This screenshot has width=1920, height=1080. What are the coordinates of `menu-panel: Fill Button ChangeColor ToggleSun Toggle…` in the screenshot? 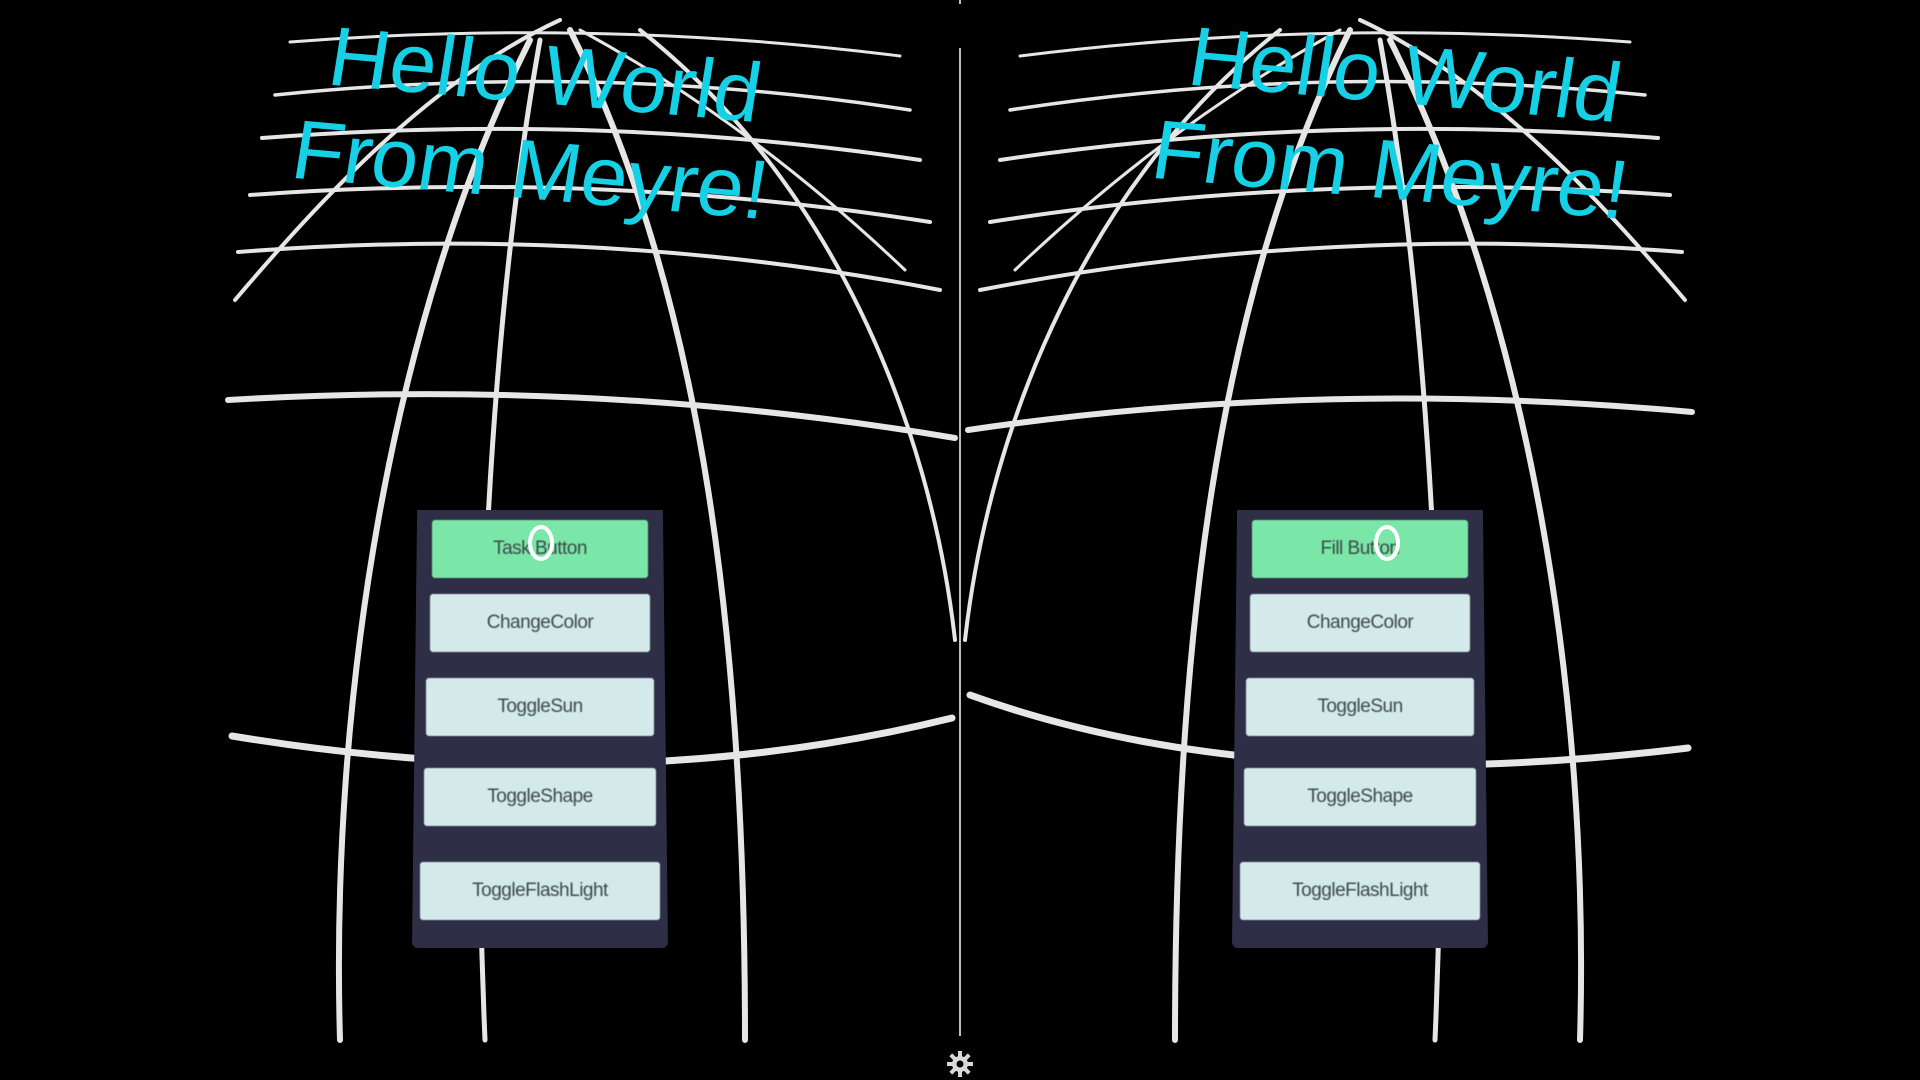 It's located at (1360, 729).